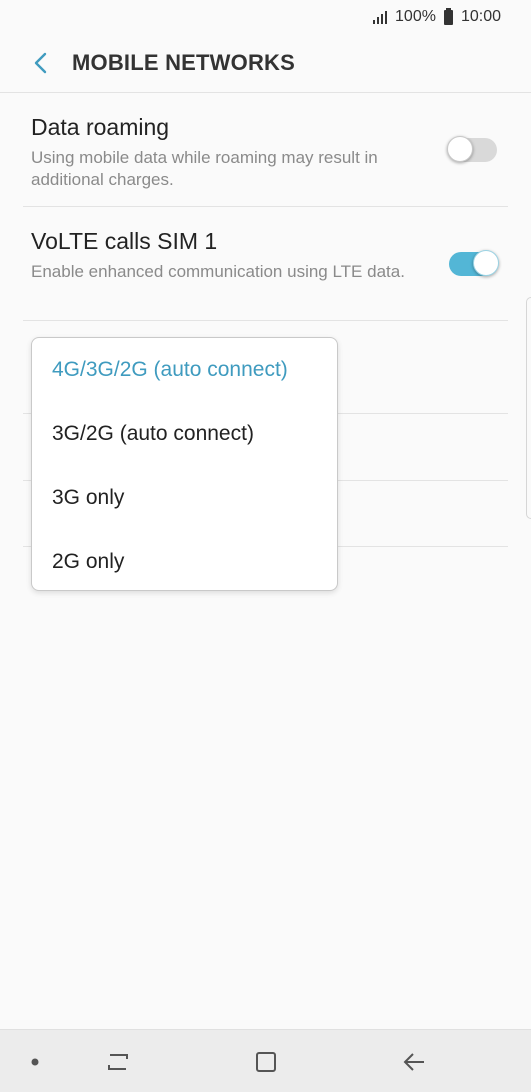  I want to click on option-4g-3g-2g: 4G/3G/2G (auto connect), so click(184, 370).